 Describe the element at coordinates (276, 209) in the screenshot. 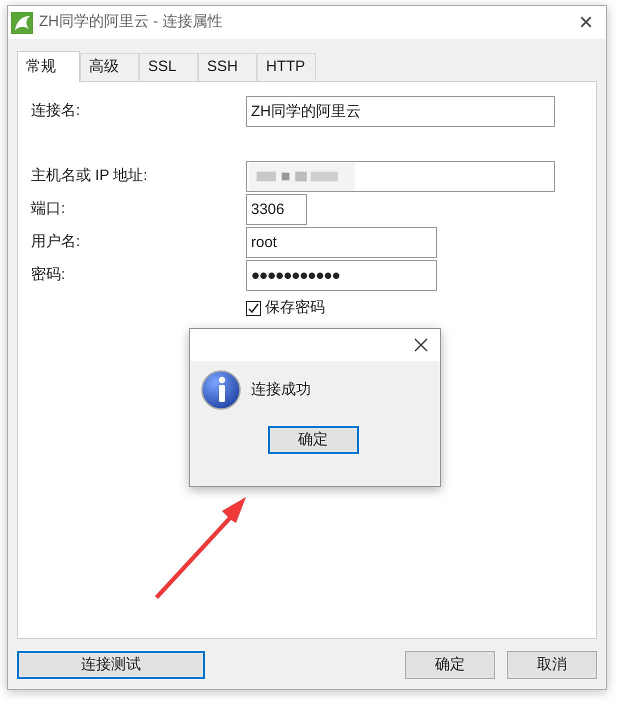

I see `text-field: 3306` at that location.